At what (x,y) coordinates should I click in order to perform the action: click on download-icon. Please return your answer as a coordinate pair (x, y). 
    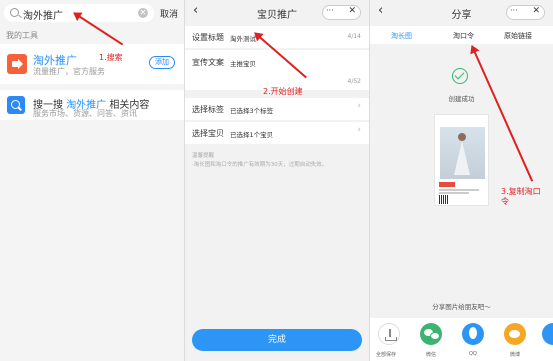
    Looking at the image, I should click on (389, 334).